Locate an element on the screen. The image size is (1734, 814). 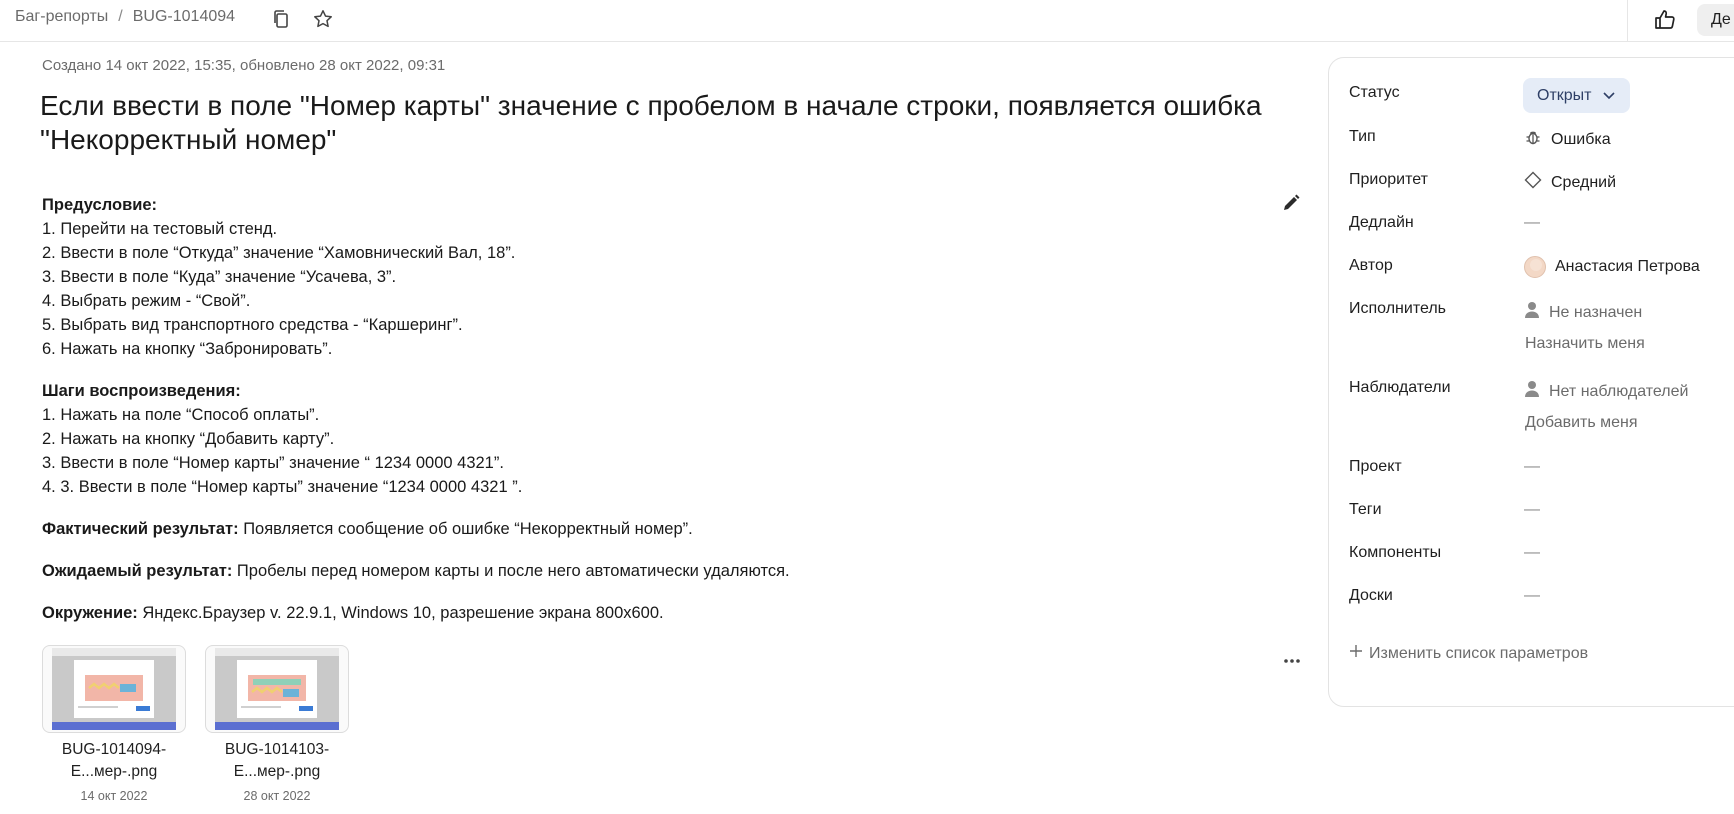
step-item: 1. Нажать на поле “Способ оплаты”. is located at coordinates (181, 415).